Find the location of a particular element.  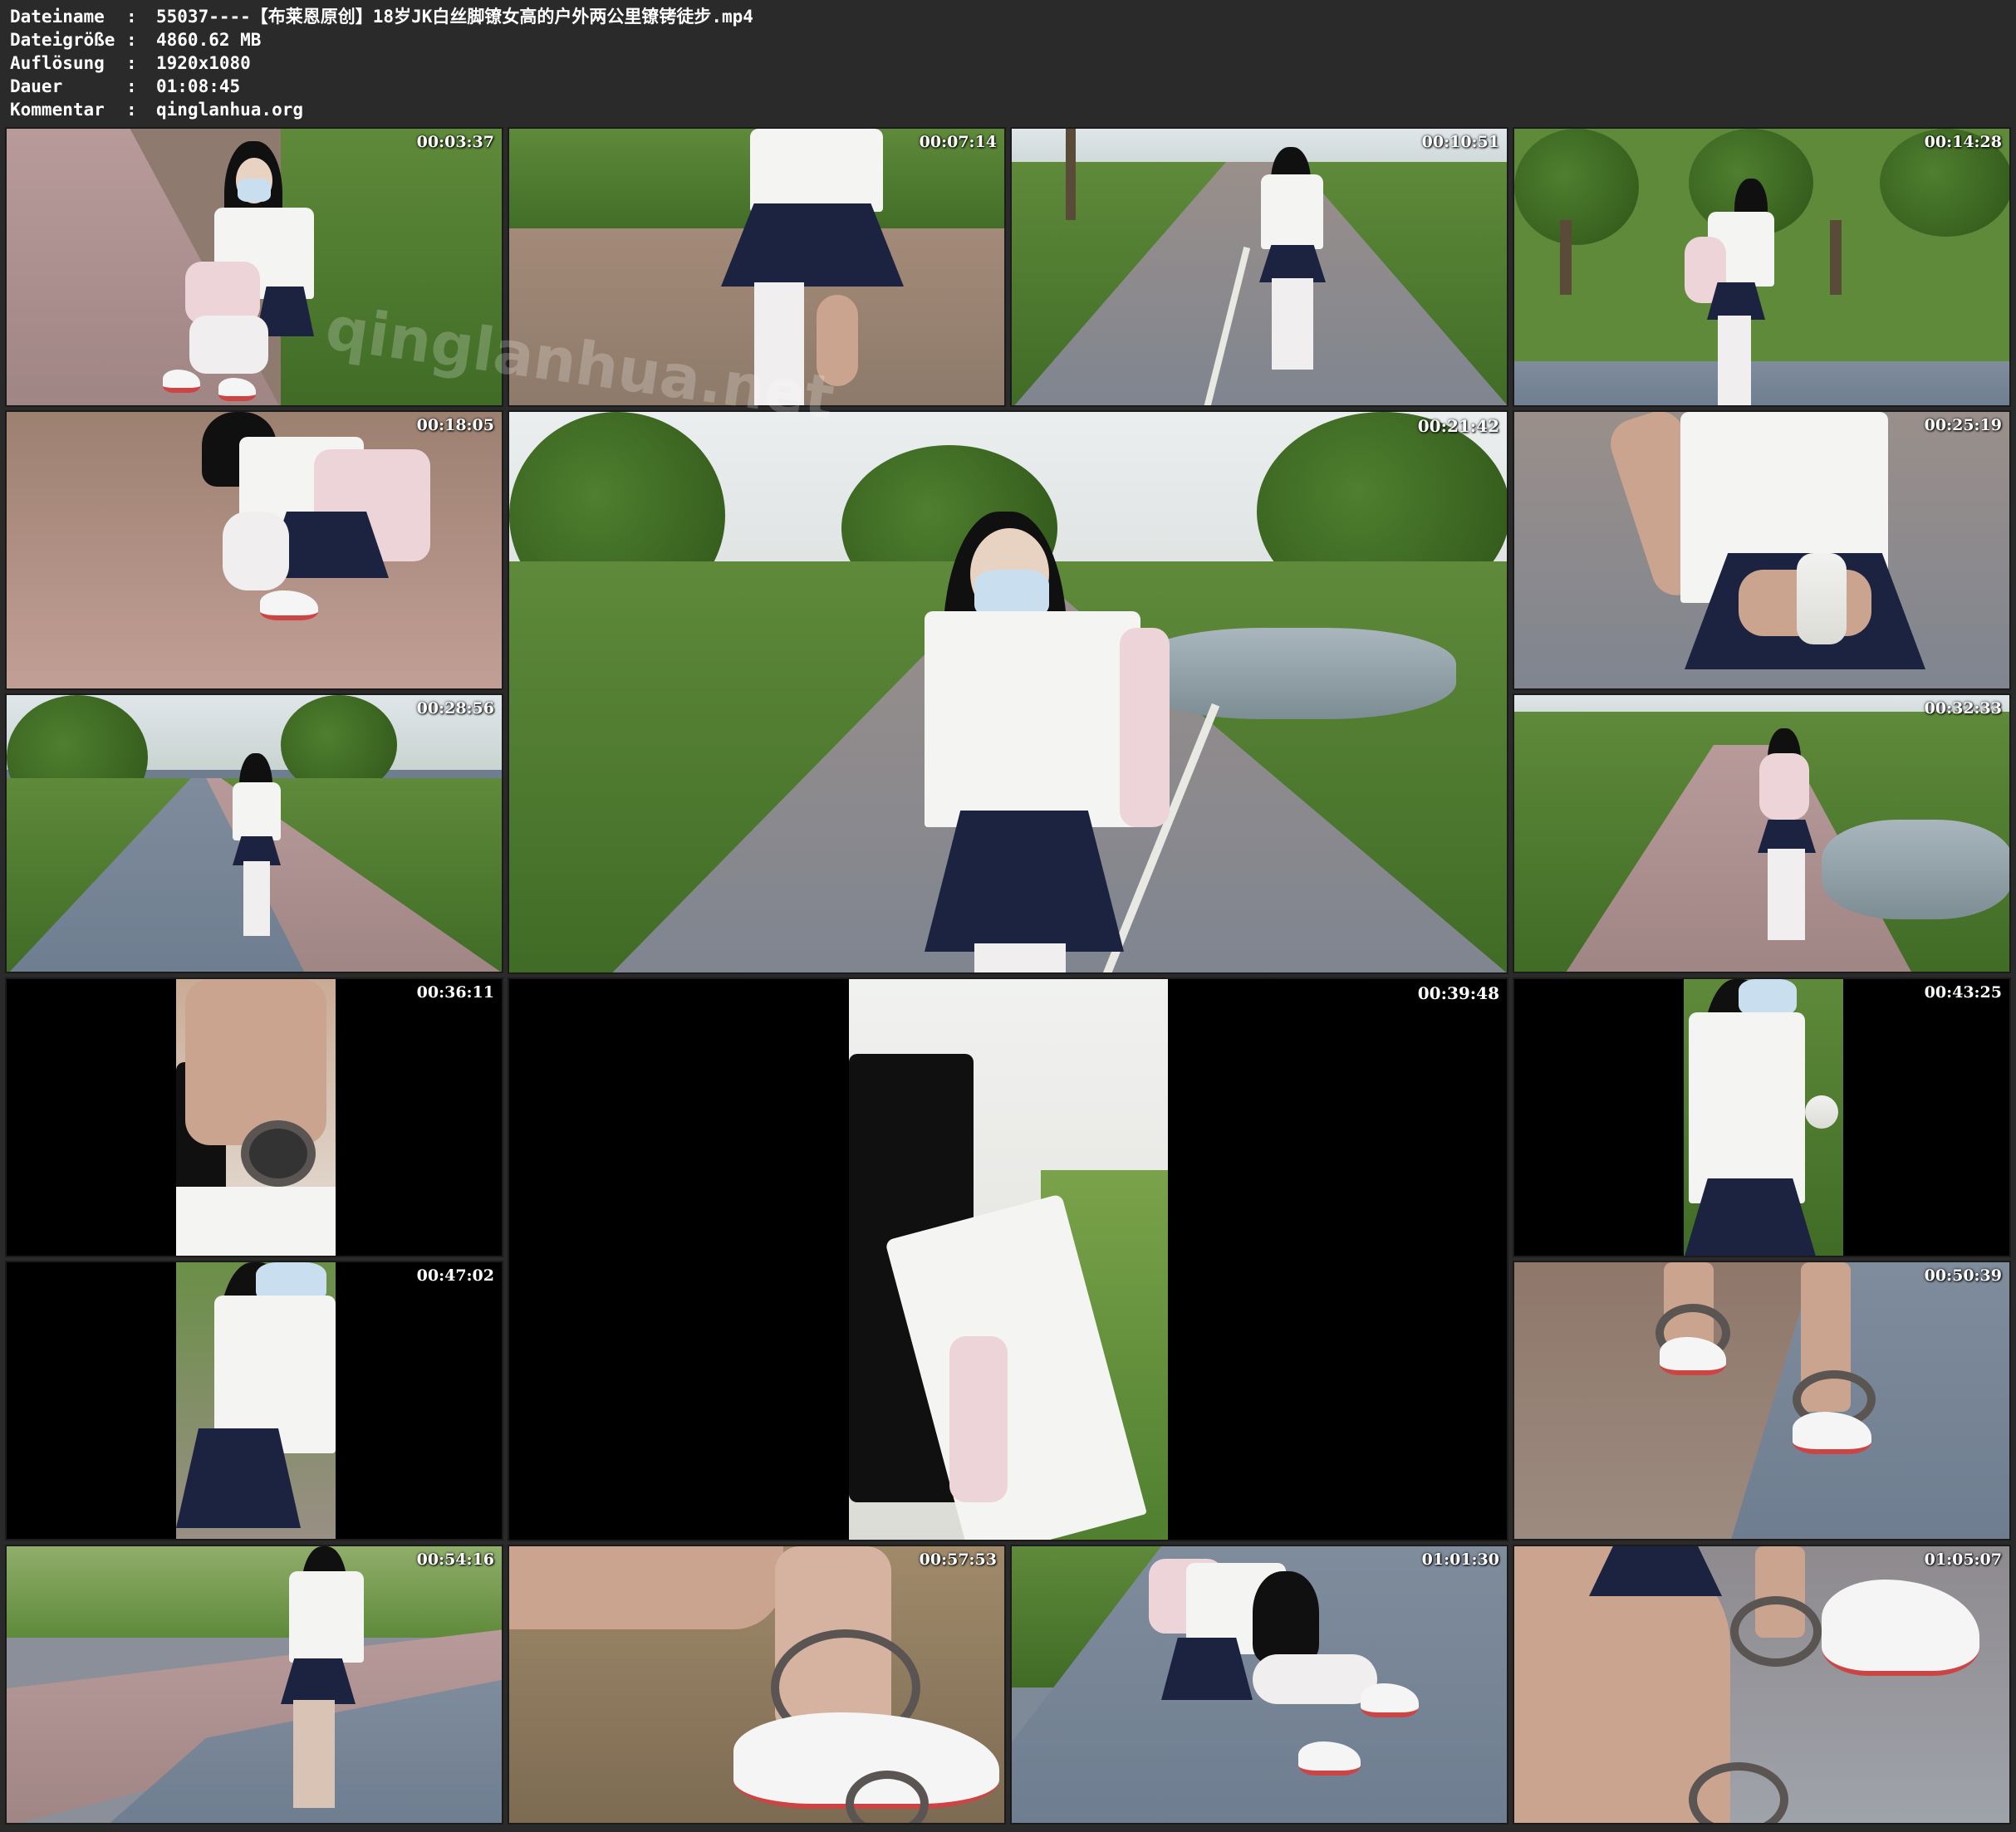

thumbnail-4: 00:14:28 is located at coordinates (1762, 267).